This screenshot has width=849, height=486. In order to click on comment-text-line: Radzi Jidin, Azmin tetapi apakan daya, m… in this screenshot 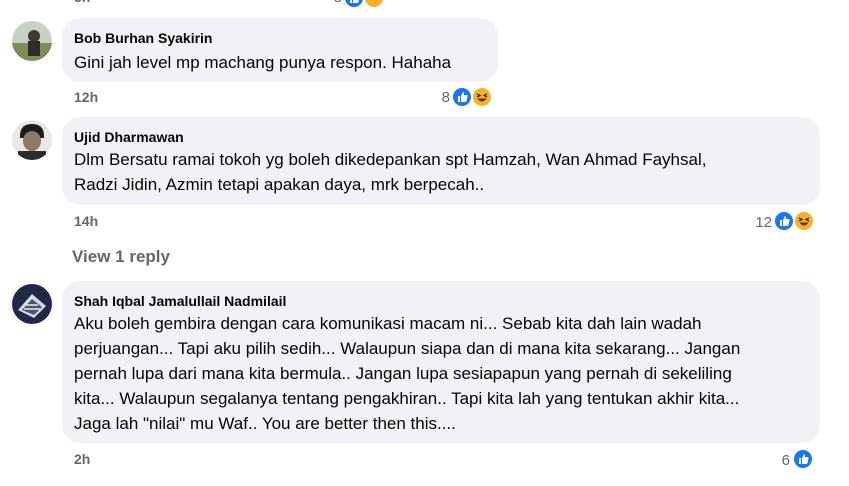, I will do `click(279, 184)`.